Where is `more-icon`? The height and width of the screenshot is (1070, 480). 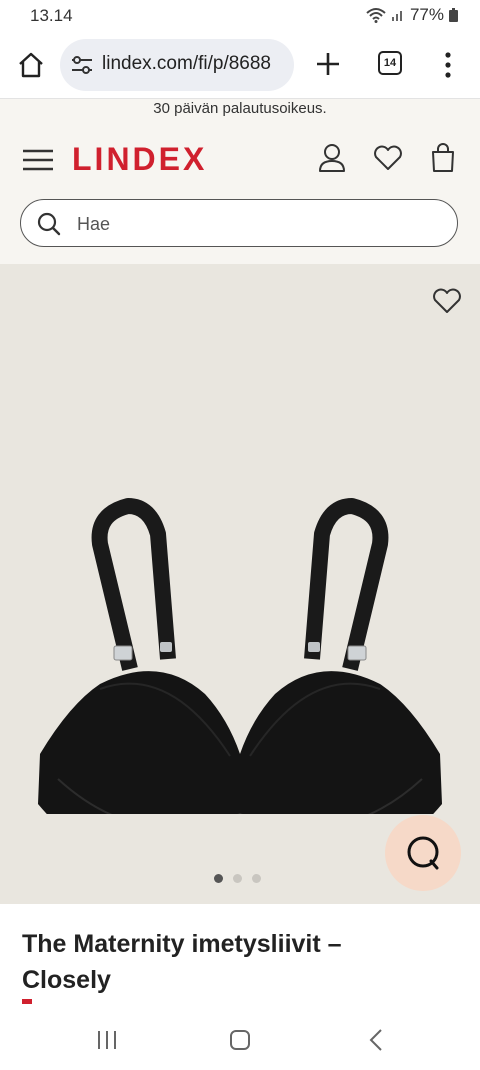
more-icon is located at coordinates (448, 65).